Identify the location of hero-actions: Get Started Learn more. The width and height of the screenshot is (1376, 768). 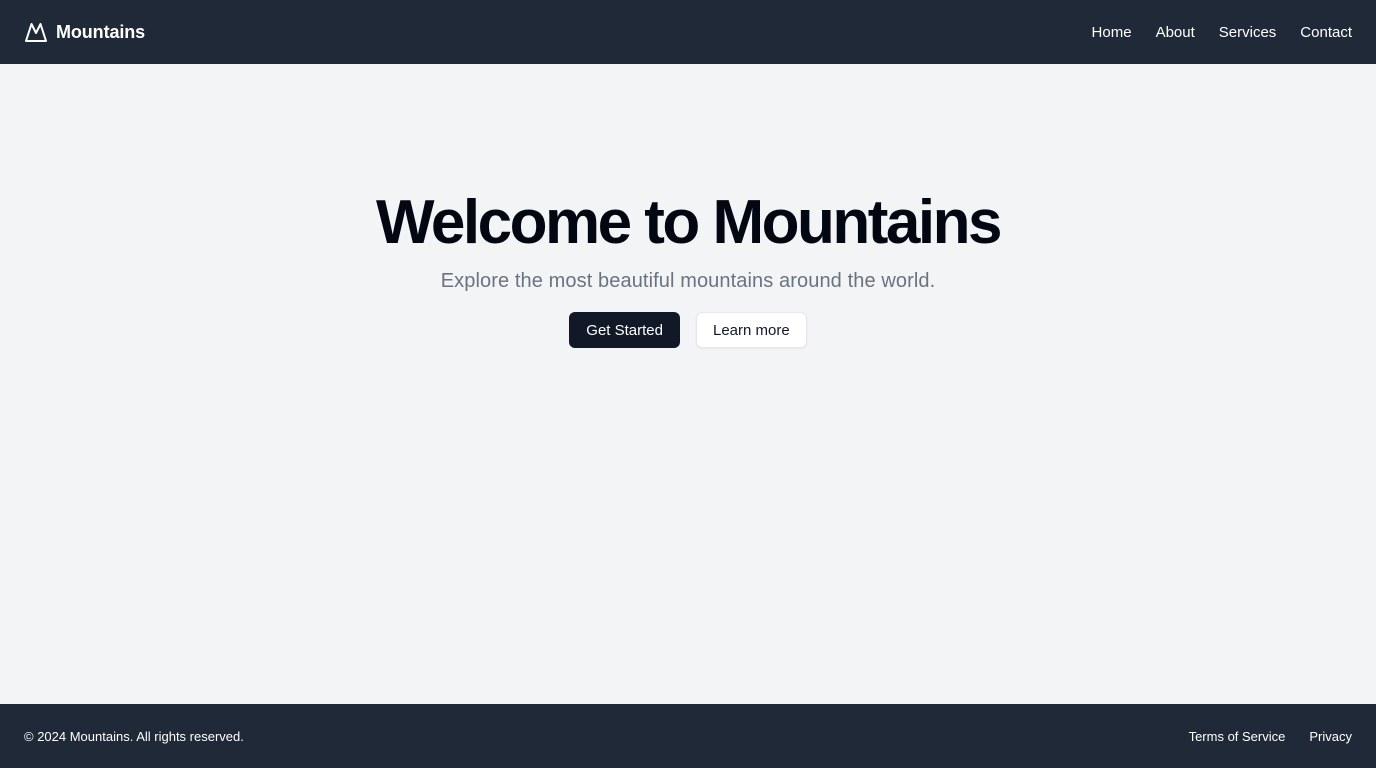
(688, 330).